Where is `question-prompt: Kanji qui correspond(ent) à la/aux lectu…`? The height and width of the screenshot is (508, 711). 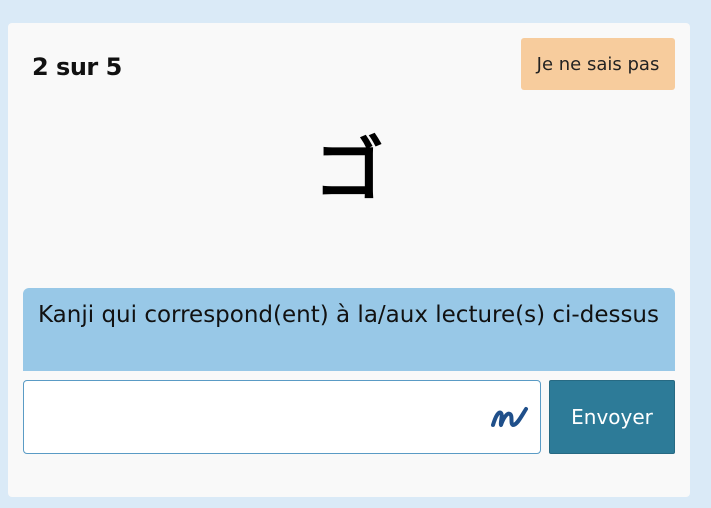
question-prompt: Kanji qui correspond(ent) à la/aux lectu… is located at coordinates (349, 329).